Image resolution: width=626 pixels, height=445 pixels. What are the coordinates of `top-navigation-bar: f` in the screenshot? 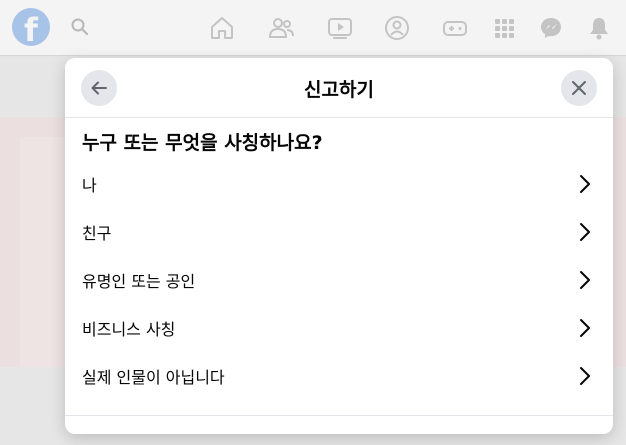 It's located at (313, 28).